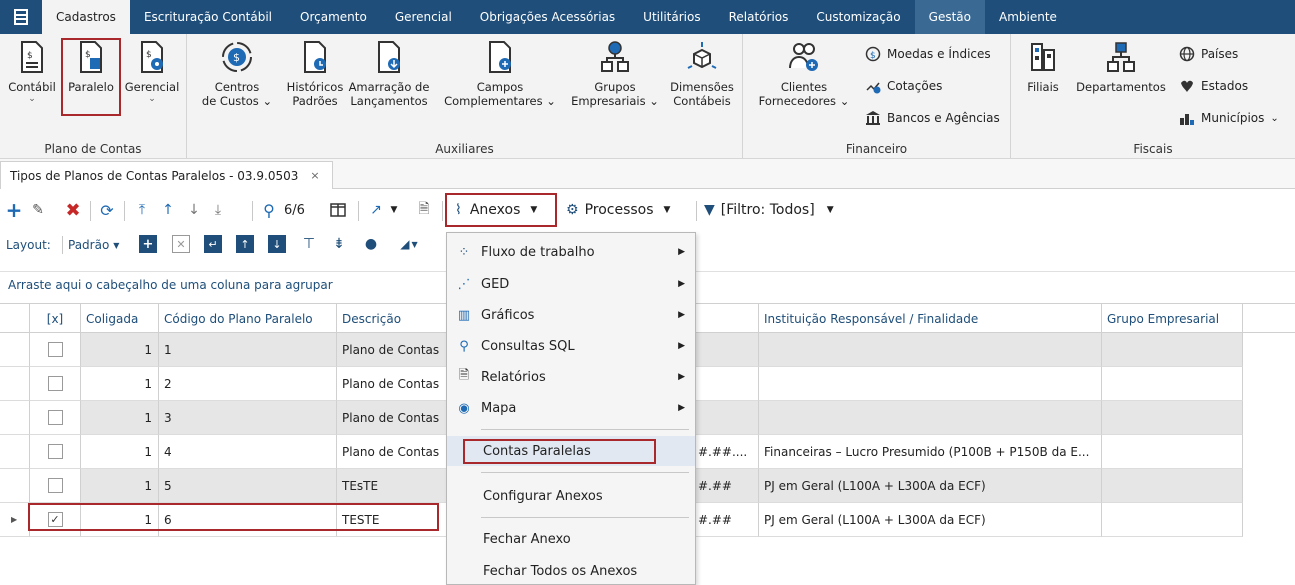  Describe the element at coordinates (21, 17) in the screenshot. I see `app-menu-icon` at that location.